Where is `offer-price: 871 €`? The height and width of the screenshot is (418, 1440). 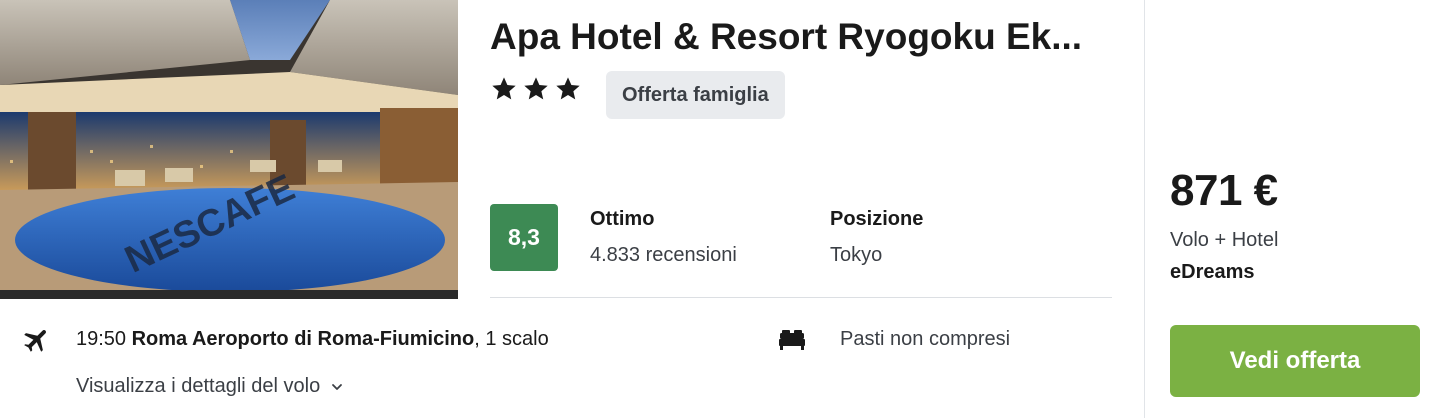 offer-price: 871 € is located at coordinates (1224, 190).